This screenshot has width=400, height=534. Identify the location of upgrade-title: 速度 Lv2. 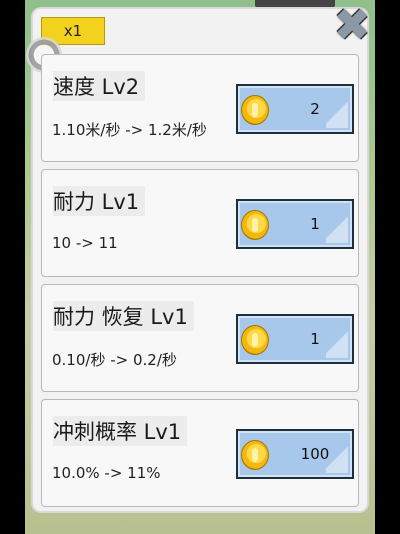
(99, 86).